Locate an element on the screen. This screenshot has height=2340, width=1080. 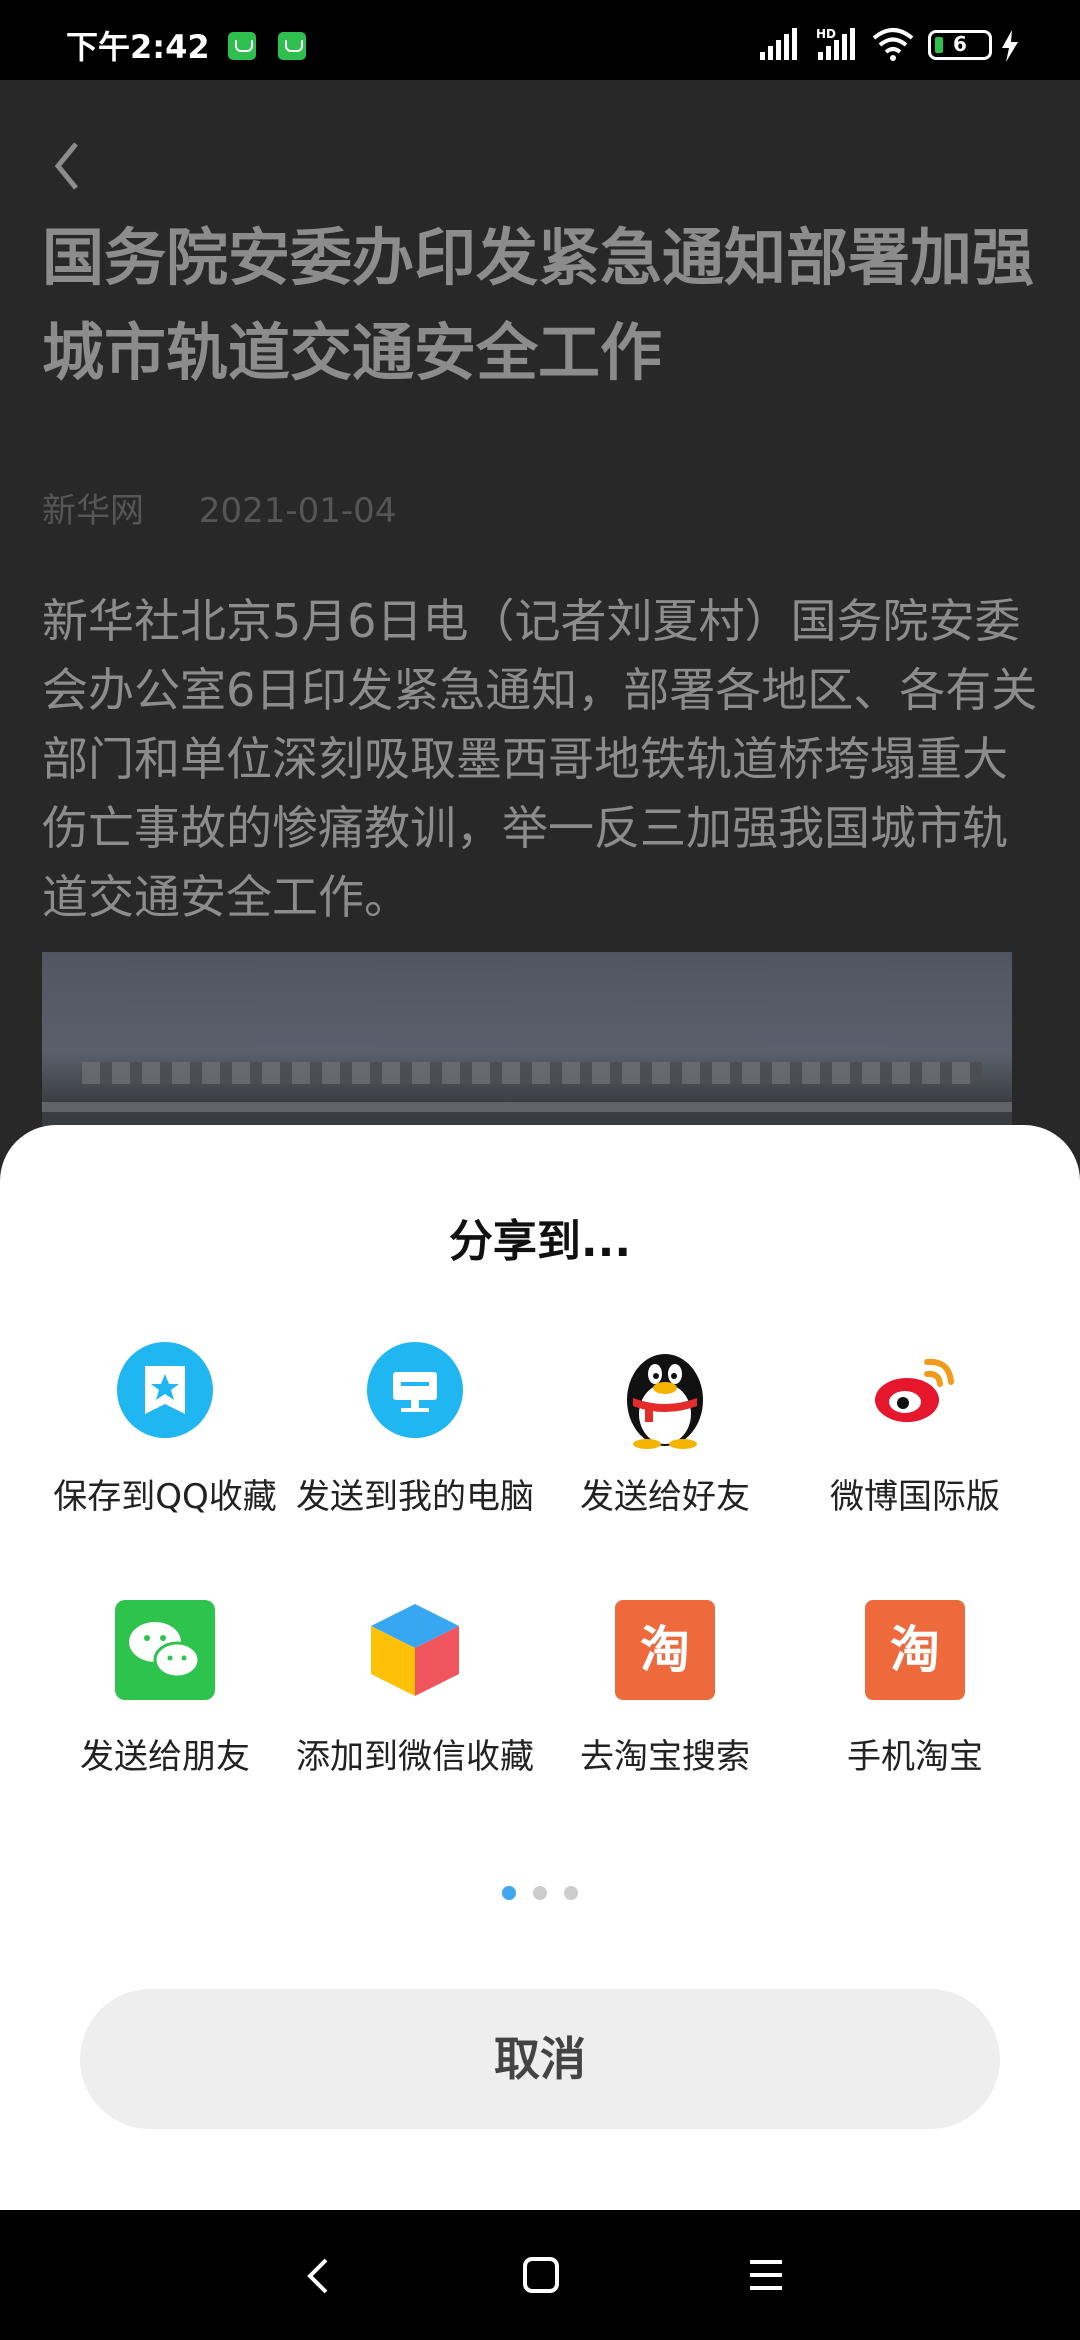
page-indicator is located at coordinates (540, 1894).